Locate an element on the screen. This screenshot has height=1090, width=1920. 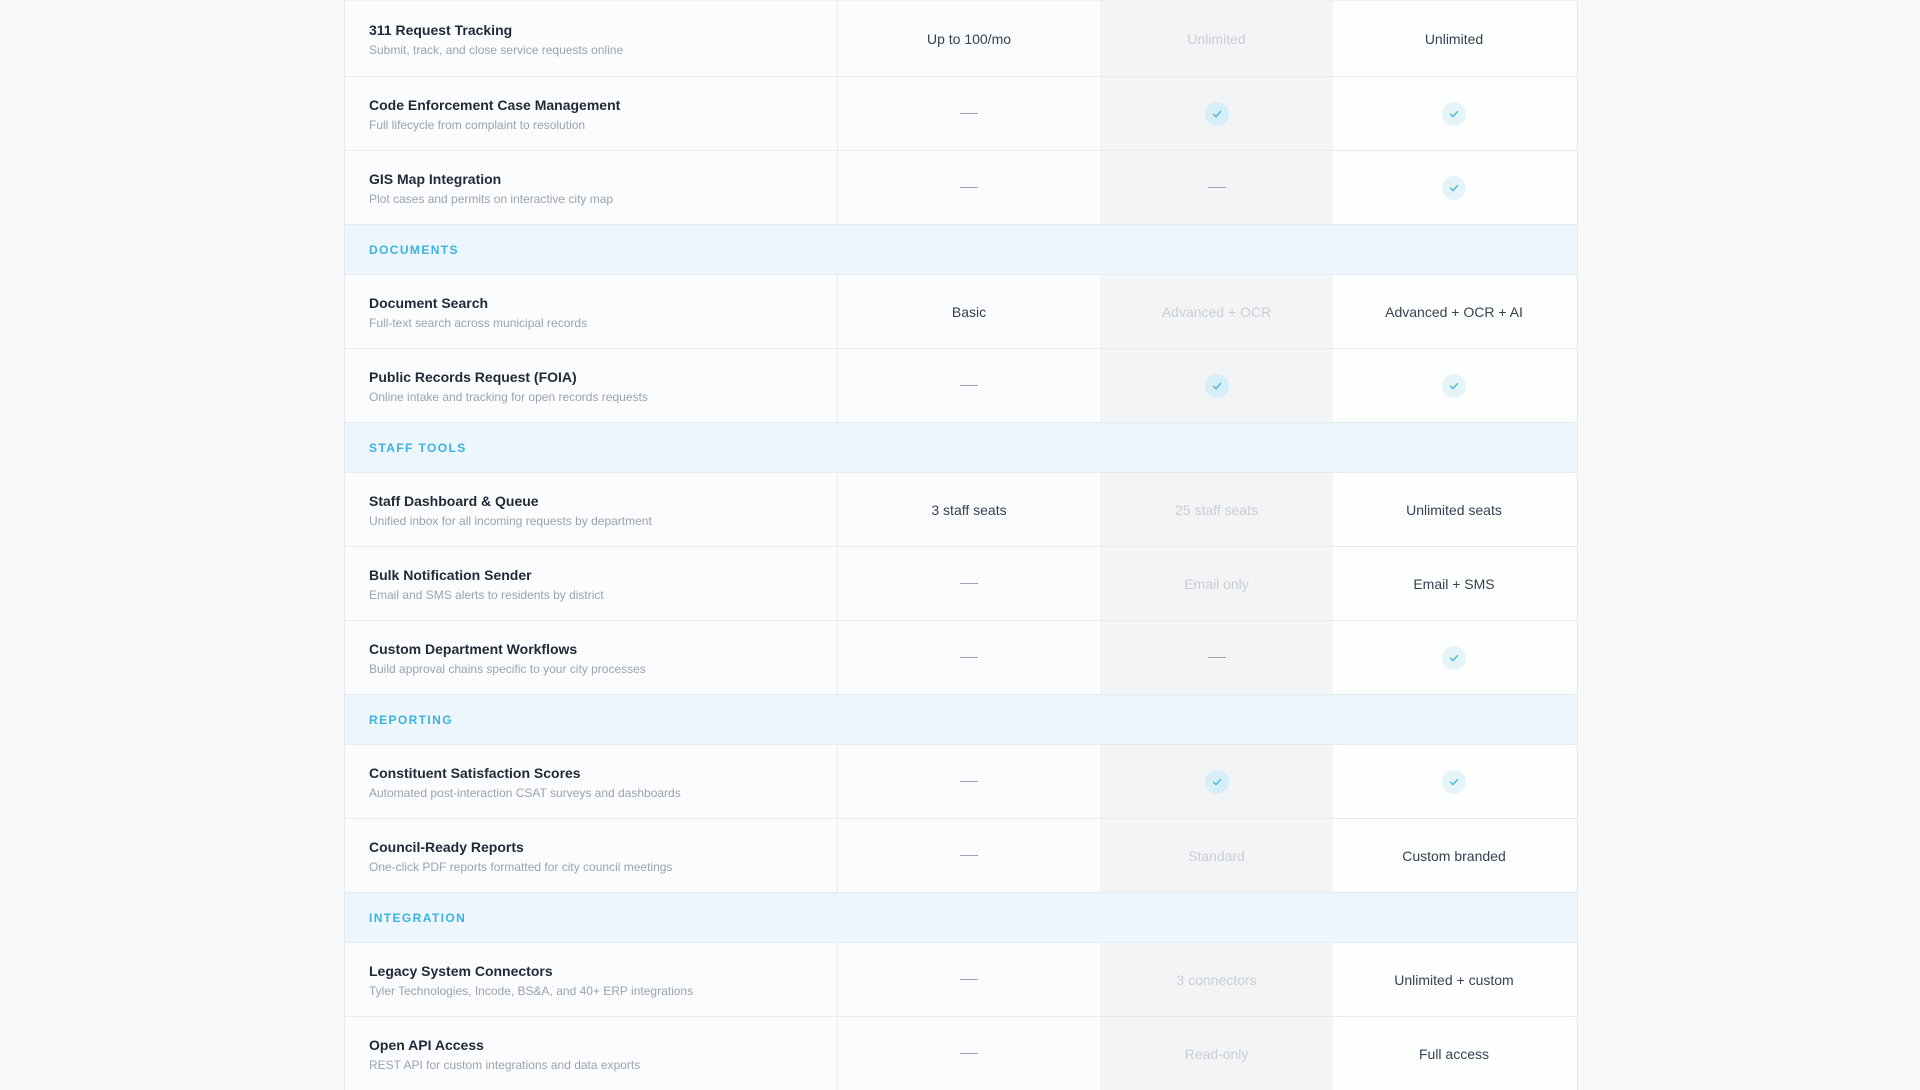
feature-name: Staff Dashboard & Queue is located at coordinates (454, 500).